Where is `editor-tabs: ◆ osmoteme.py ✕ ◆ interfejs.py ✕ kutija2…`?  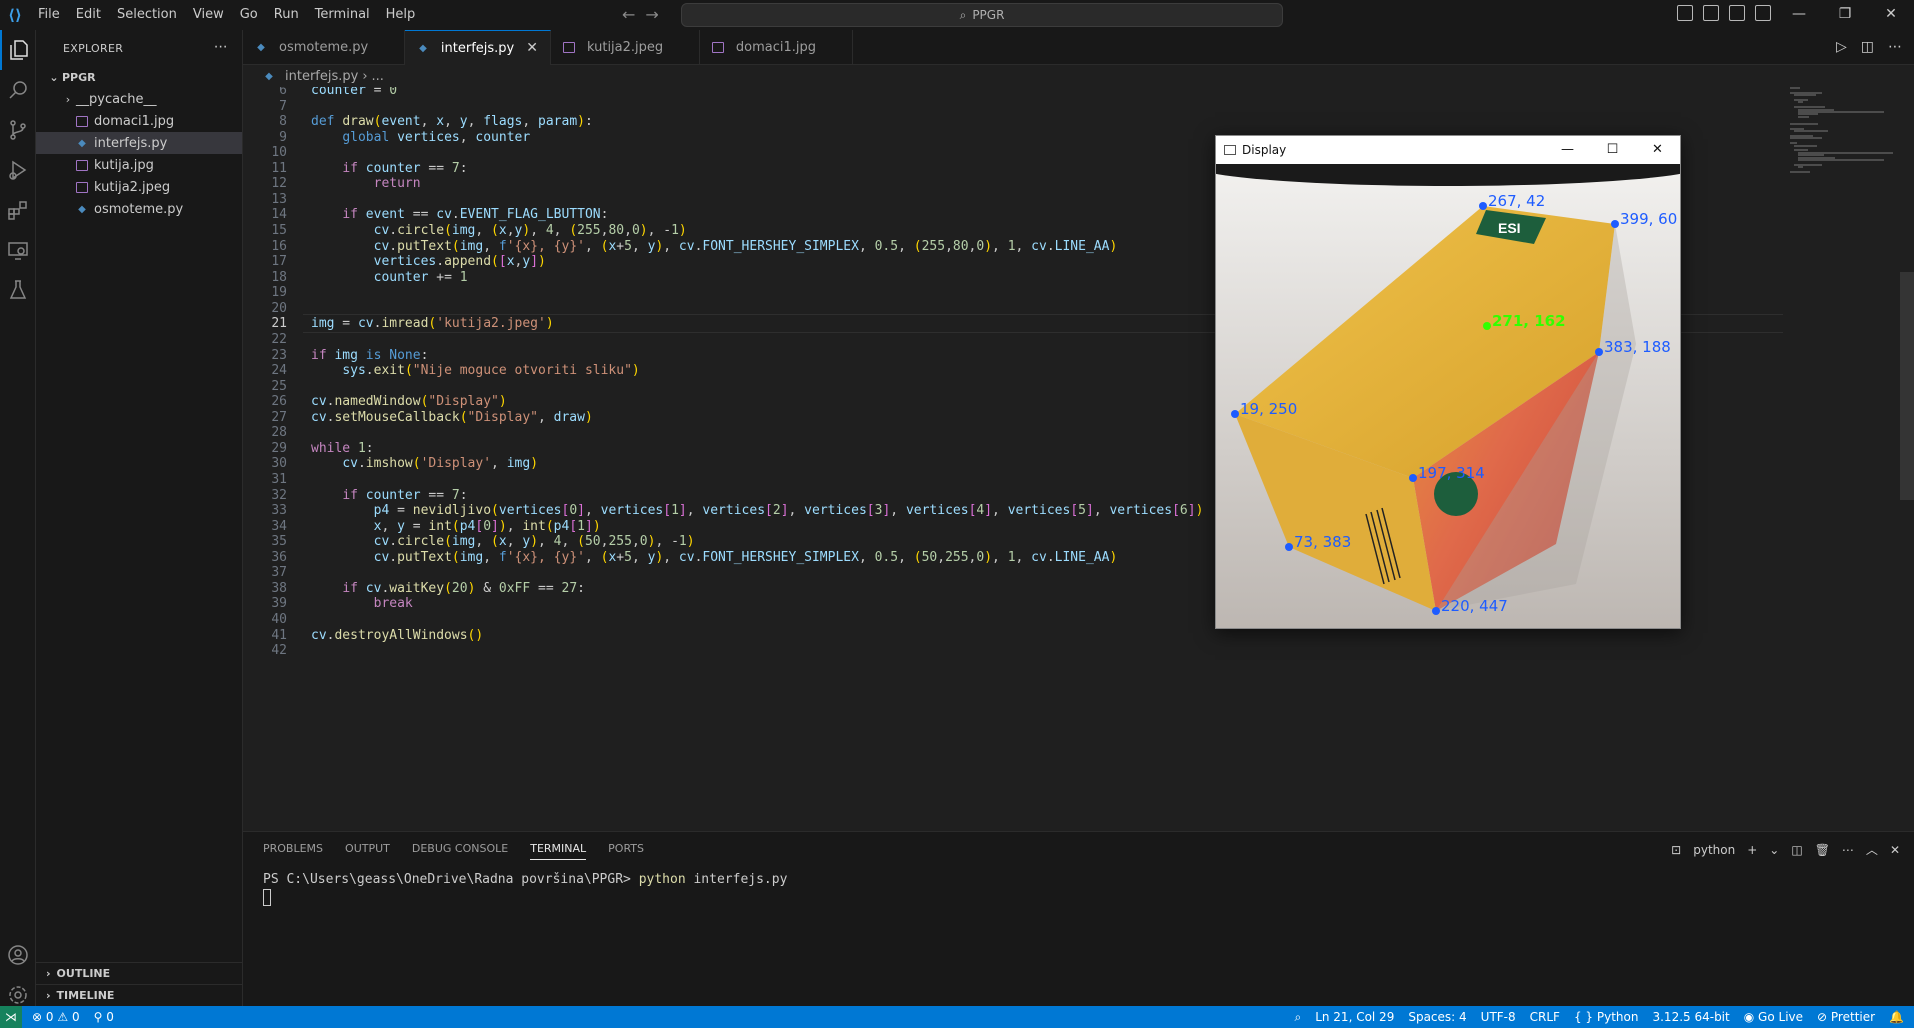 editor-tabs: ◆ osmoteme.py ✕ ◆ interfejs.py ✕ kutija2… is located at coordinates (1078, 47).